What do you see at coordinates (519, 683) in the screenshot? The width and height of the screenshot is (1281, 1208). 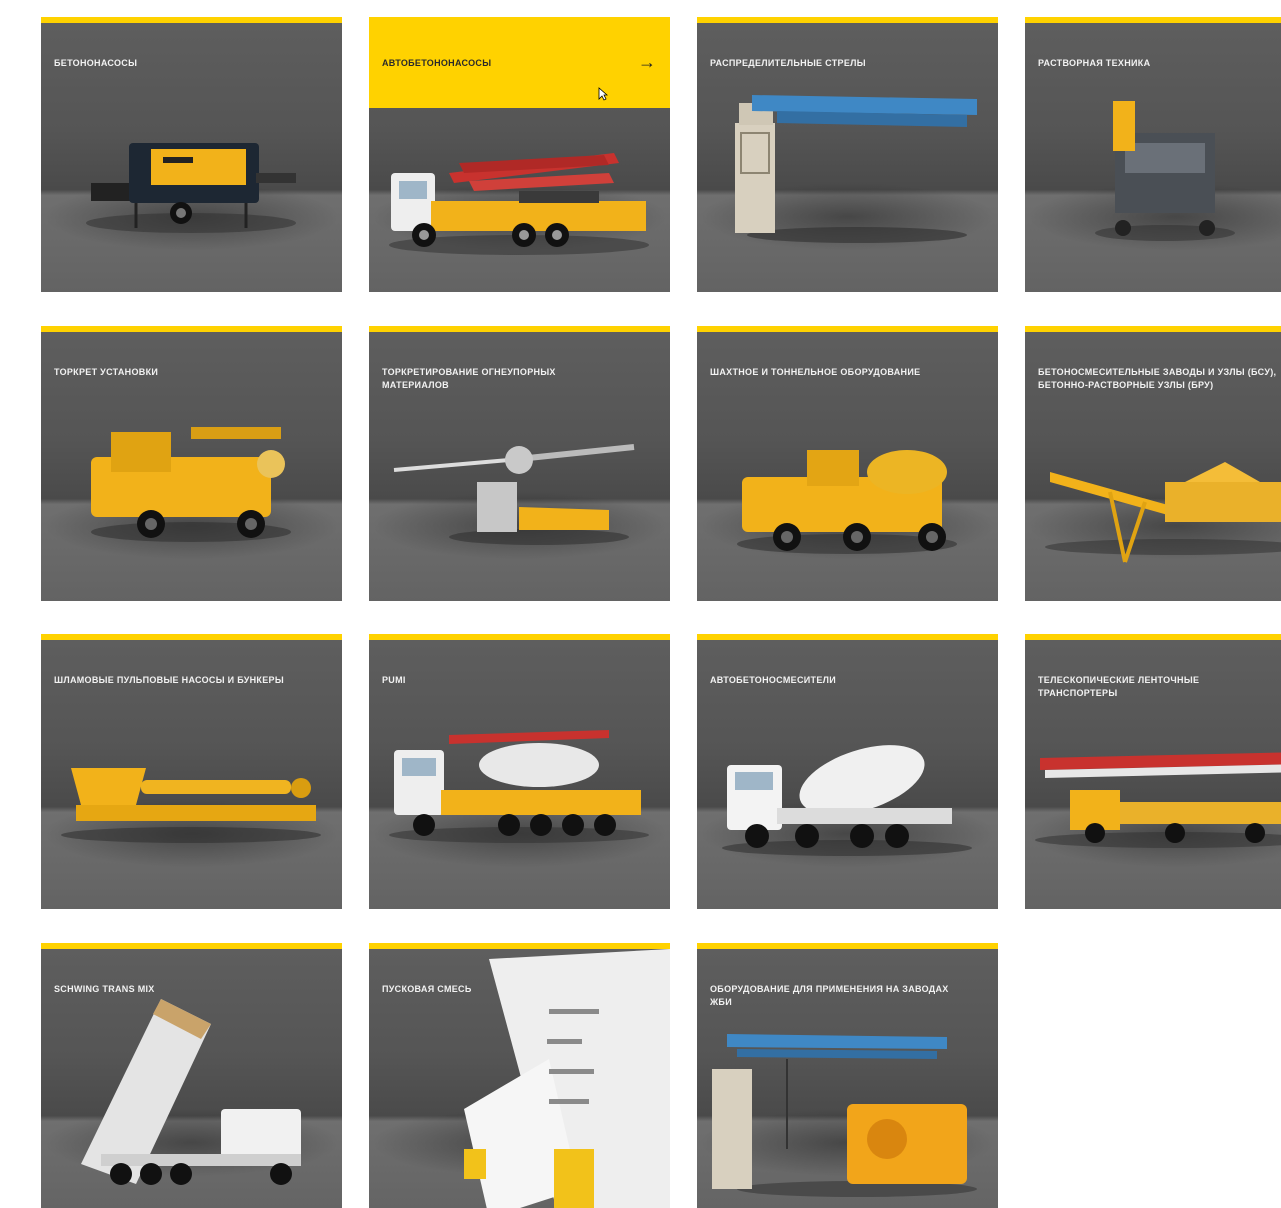 I see `card-header: PUMI` at bounding box center [519, 683].